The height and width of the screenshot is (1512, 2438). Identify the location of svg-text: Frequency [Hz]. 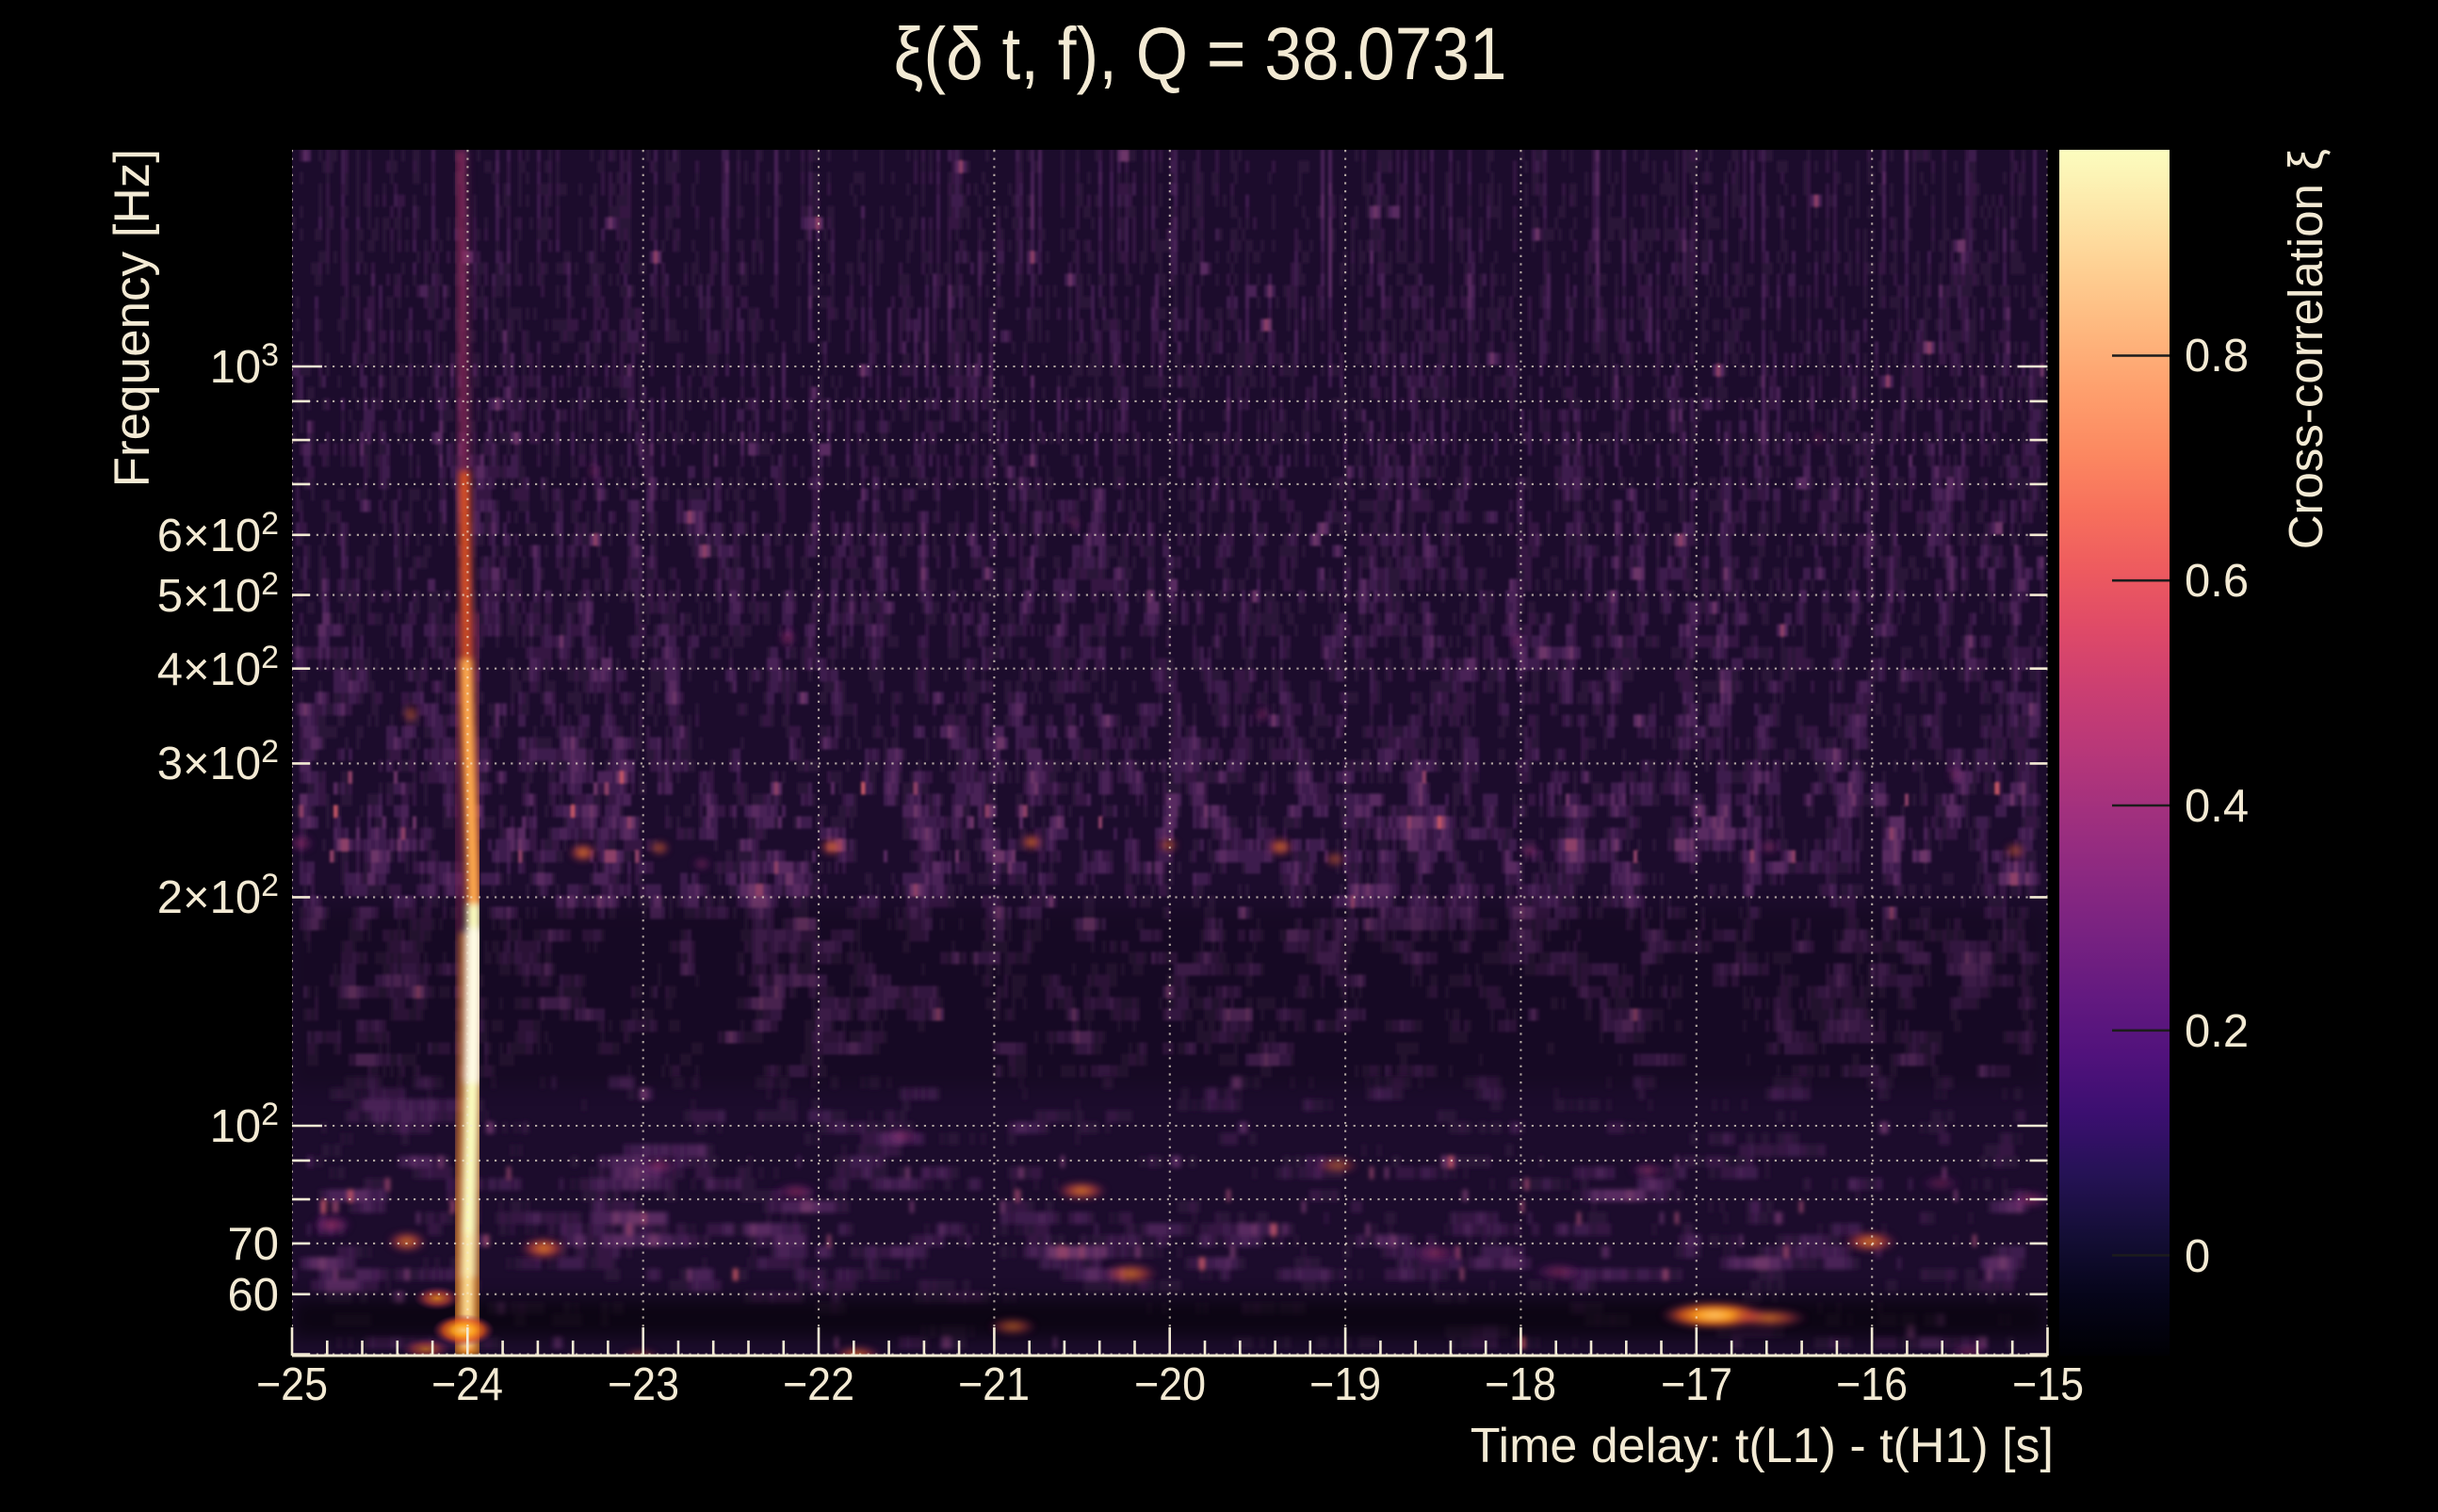
(132, 318).